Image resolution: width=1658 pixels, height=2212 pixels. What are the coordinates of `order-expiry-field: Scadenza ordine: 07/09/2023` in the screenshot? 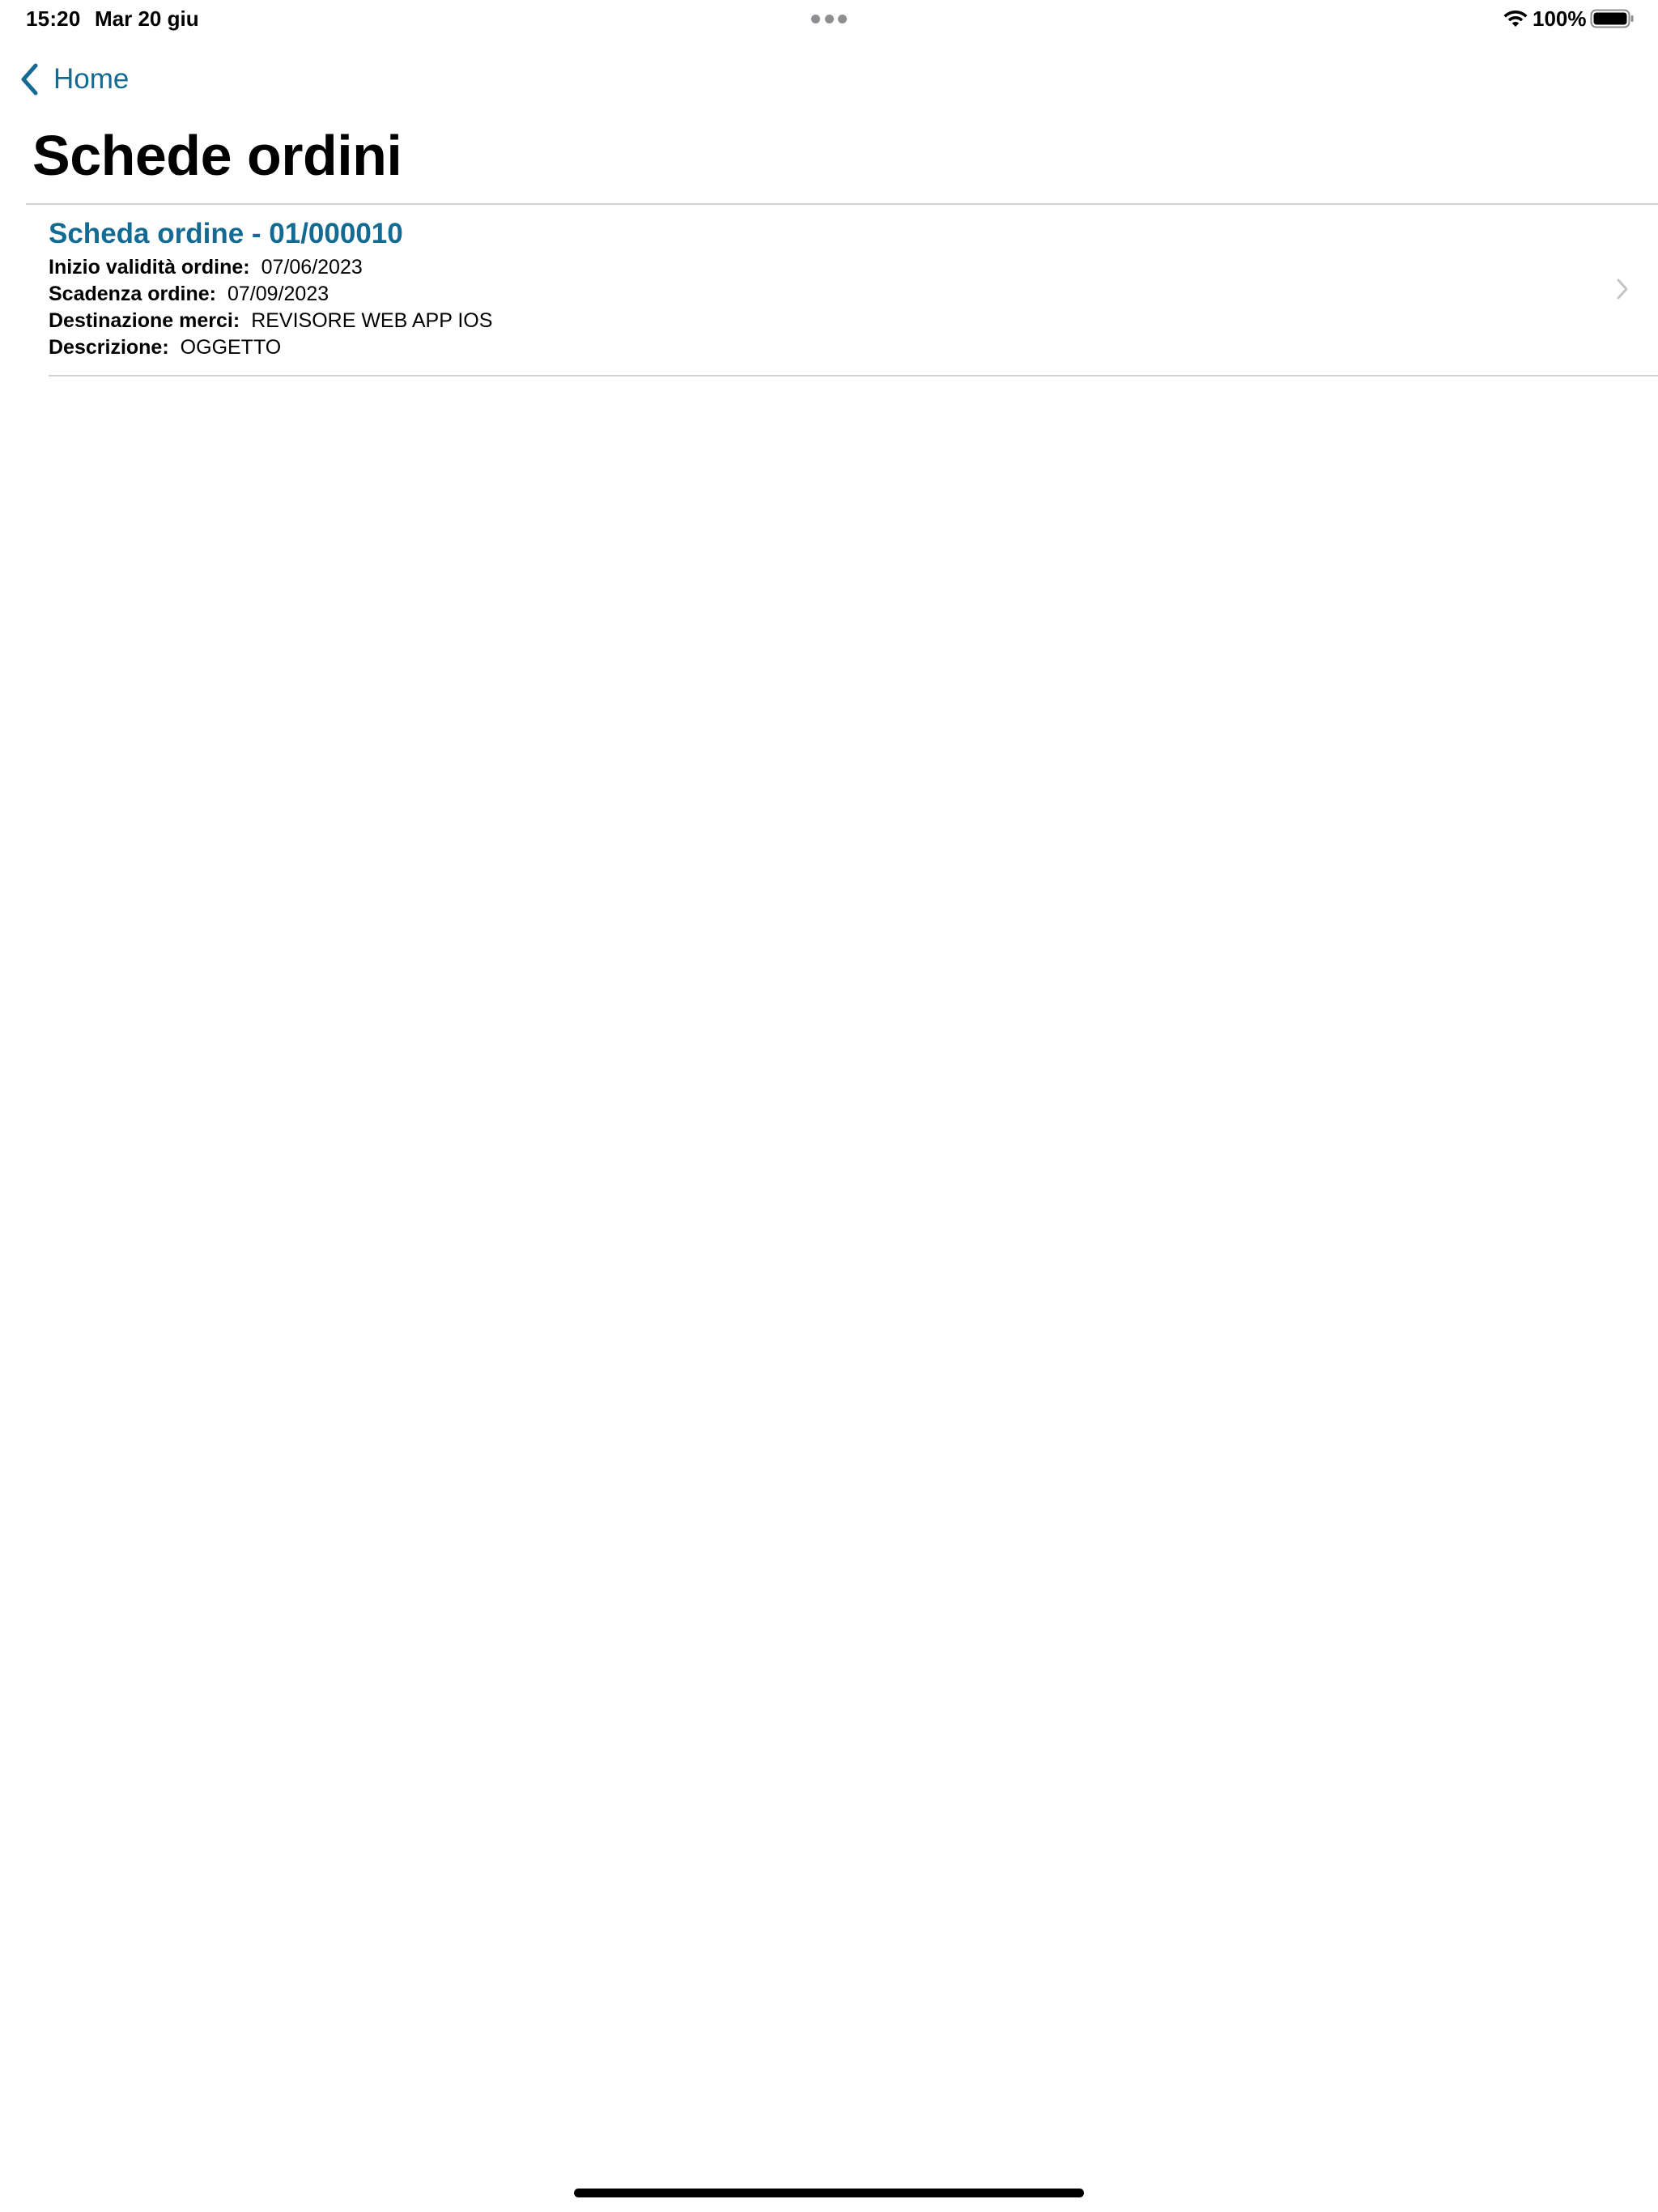 It's located at (189, 295).